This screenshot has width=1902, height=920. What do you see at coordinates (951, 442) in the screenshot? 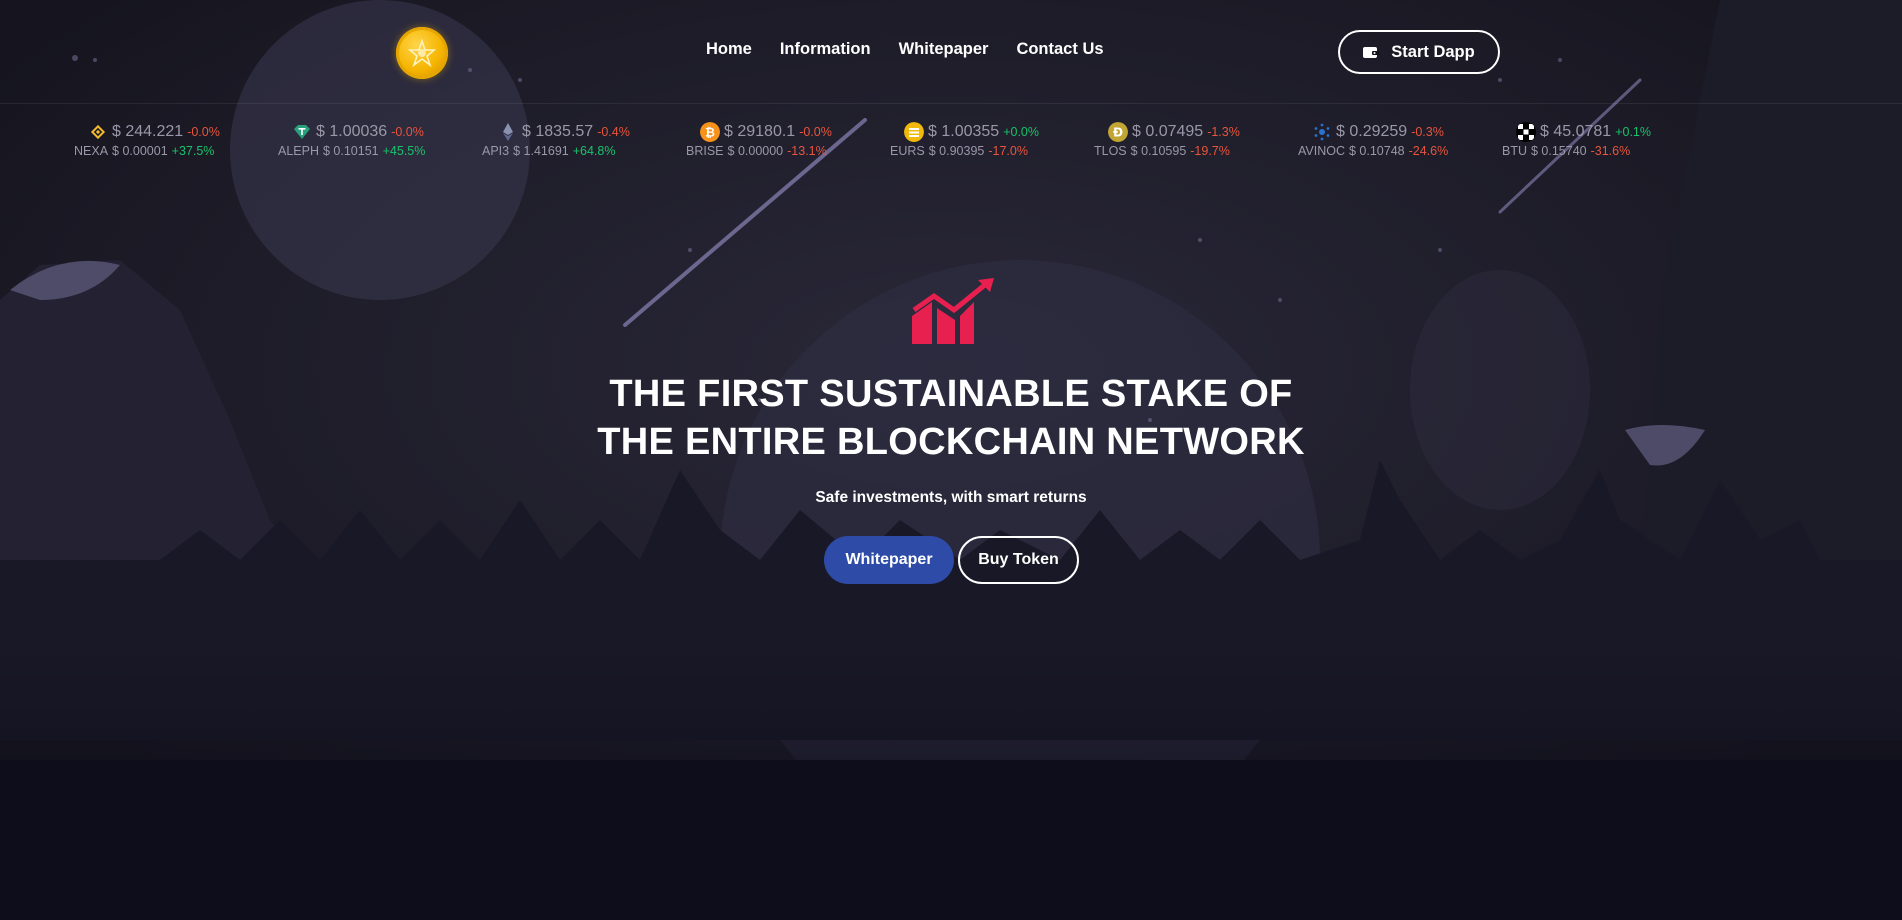
I see `hero-title-line2: THE ENTIRE BLOCKCHAIN NETWORK` at bounding box center [951, 442].